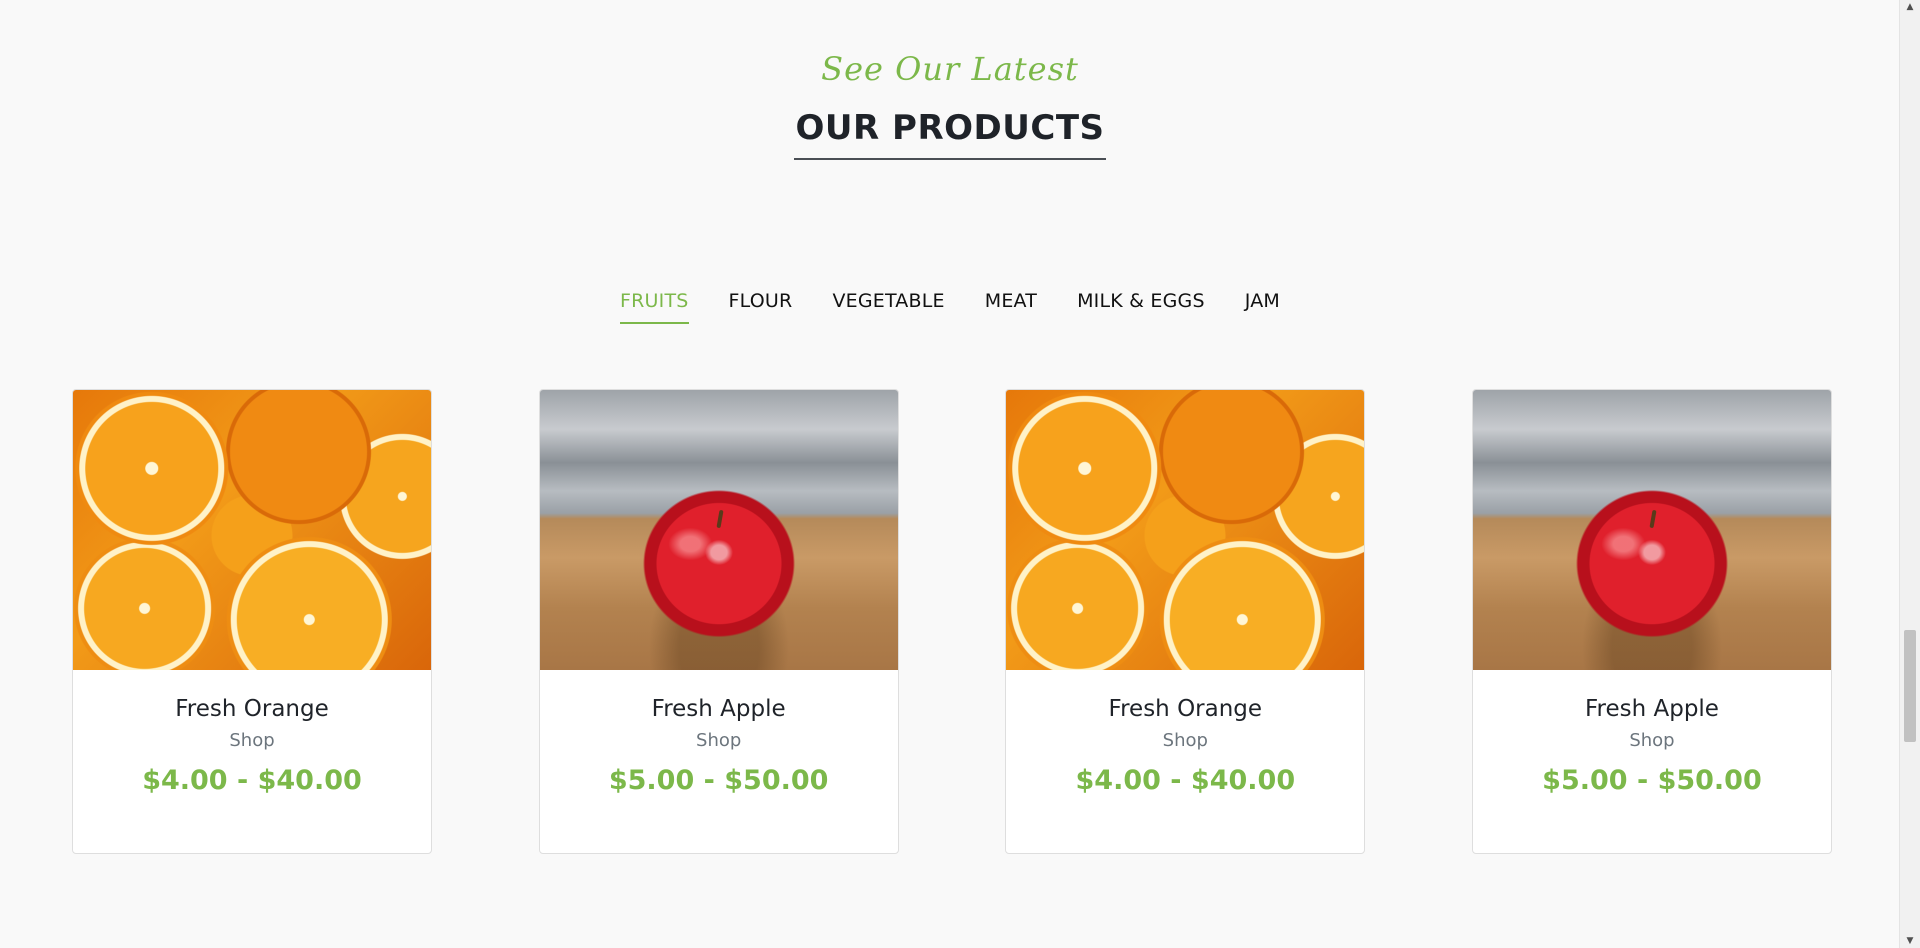 This screenshot has height=948, width=1920. What do you see at coordinates (654, 307) in the screenshot?
I see `tab-fruits: FRUITS` at bounding box center [654, 307].